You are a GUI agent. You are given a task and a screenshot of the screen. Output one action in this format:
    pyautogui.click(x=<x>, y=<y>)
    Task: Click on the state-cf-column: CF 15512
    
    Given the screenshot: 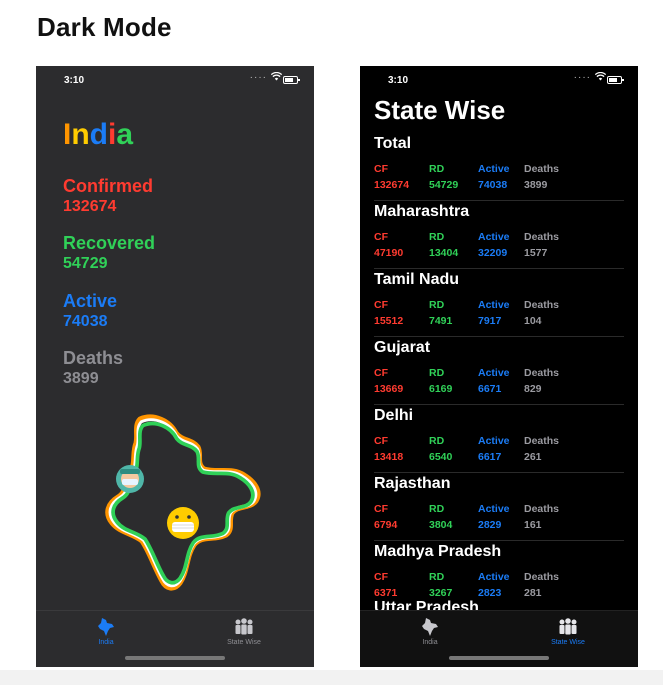 What is the action you would take?
    pyautogui.click(x=388, y=313)
    